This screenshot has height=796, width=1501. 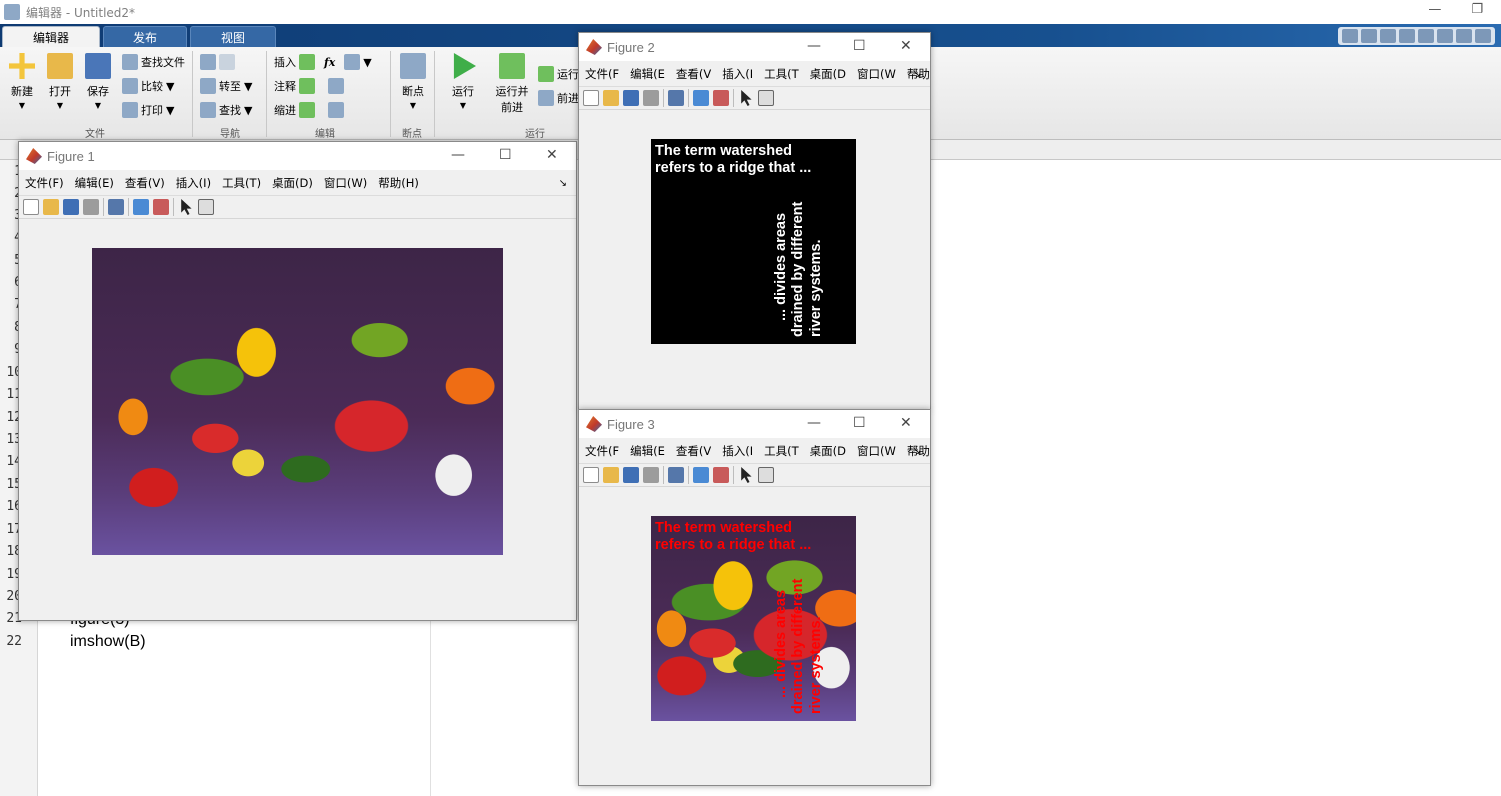 I want to click on menu-help: 帮助(H), so click(x=398, y=183).